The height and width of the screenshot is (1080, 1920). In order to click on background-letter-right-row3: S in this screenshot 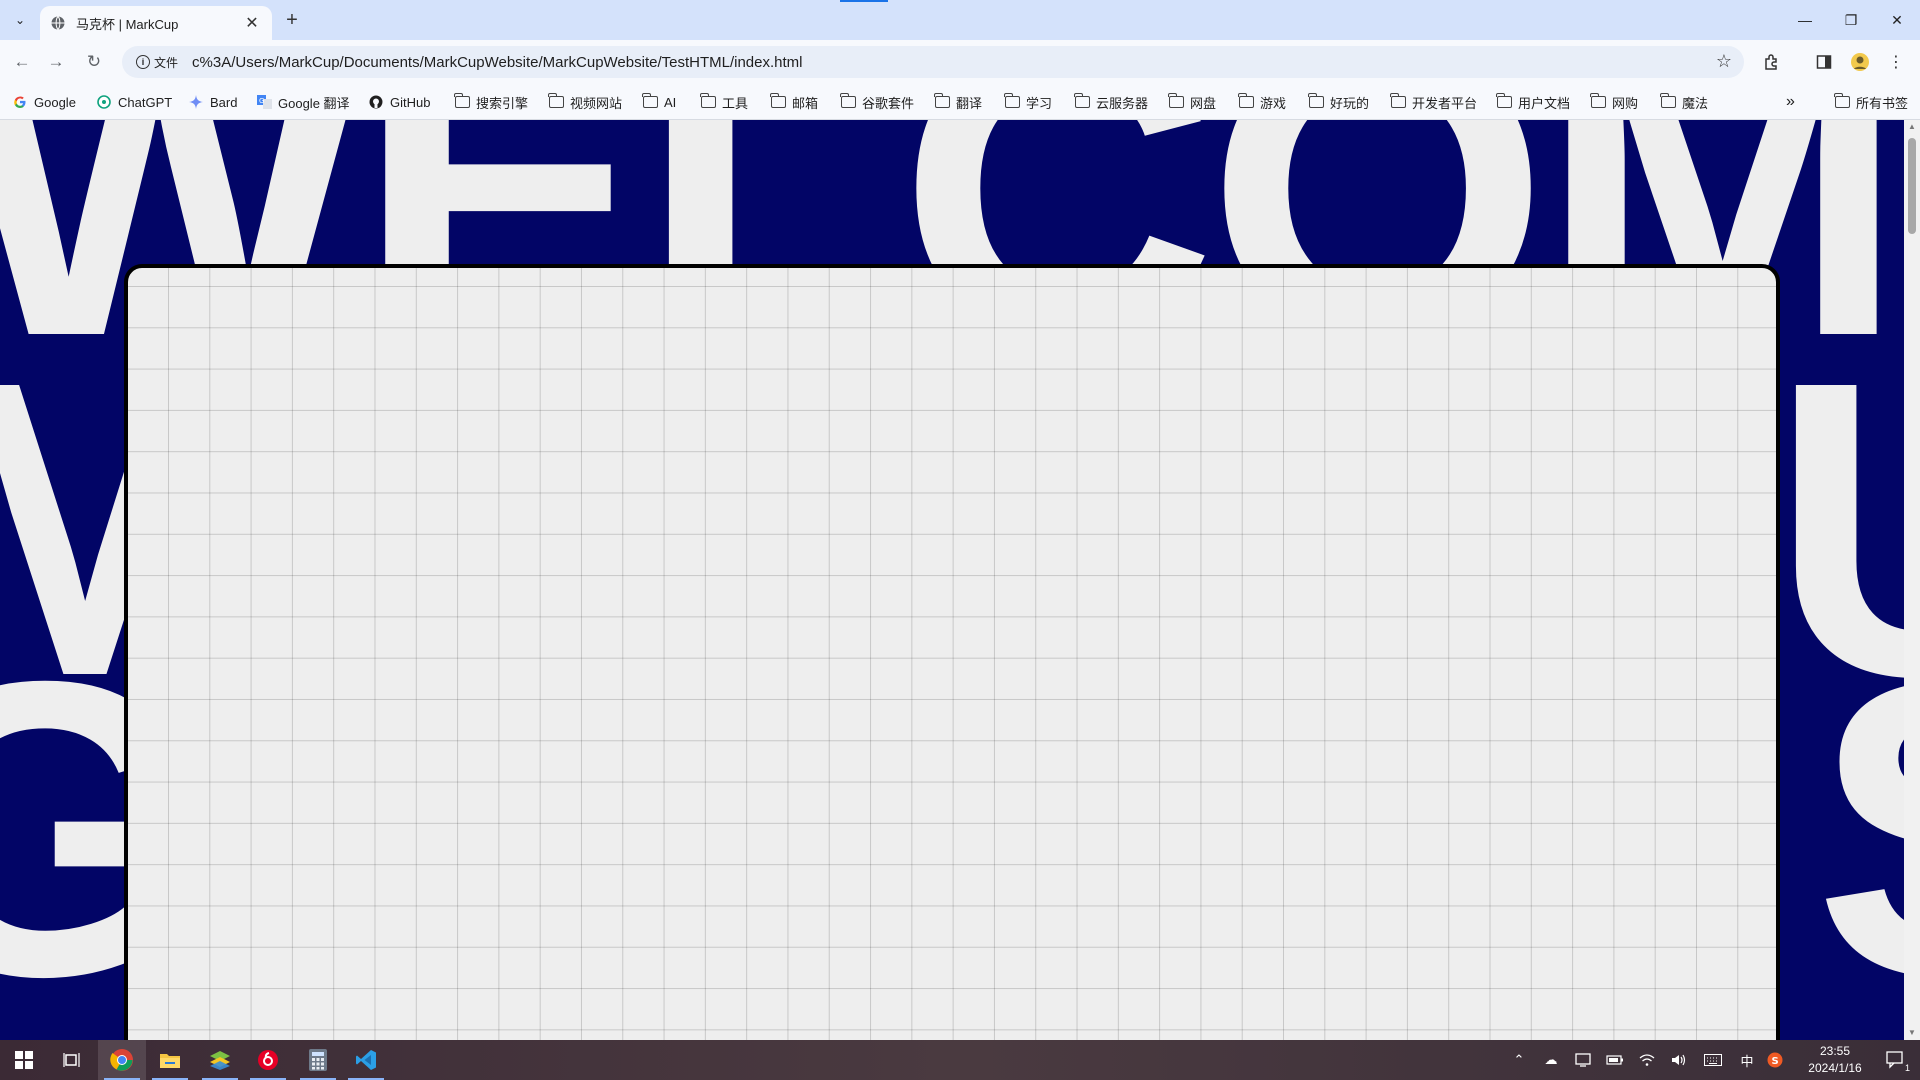, I will do `click(1859, 830)`.